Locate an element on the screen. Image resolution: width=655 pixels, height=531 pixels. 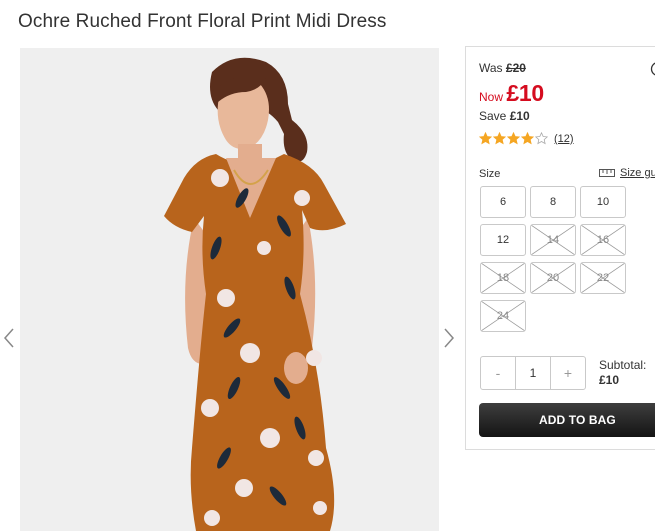
size-option-label: 16 is located at coordinates (603, 240).